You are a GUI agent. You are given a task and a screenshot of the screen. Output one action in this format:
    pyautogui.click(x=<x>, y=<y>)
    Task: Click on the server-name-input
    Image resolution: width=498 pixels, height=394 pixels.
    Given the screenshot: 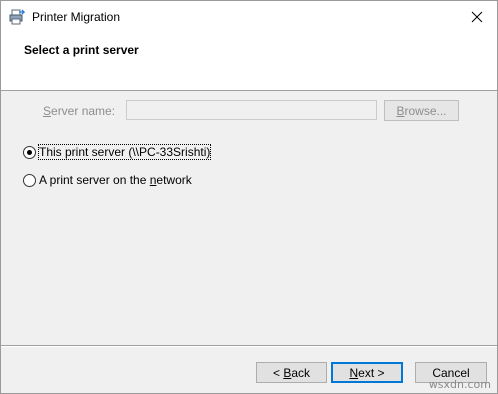 What is the action you would take?
    pyautogui.click(x=251, y=110)
    